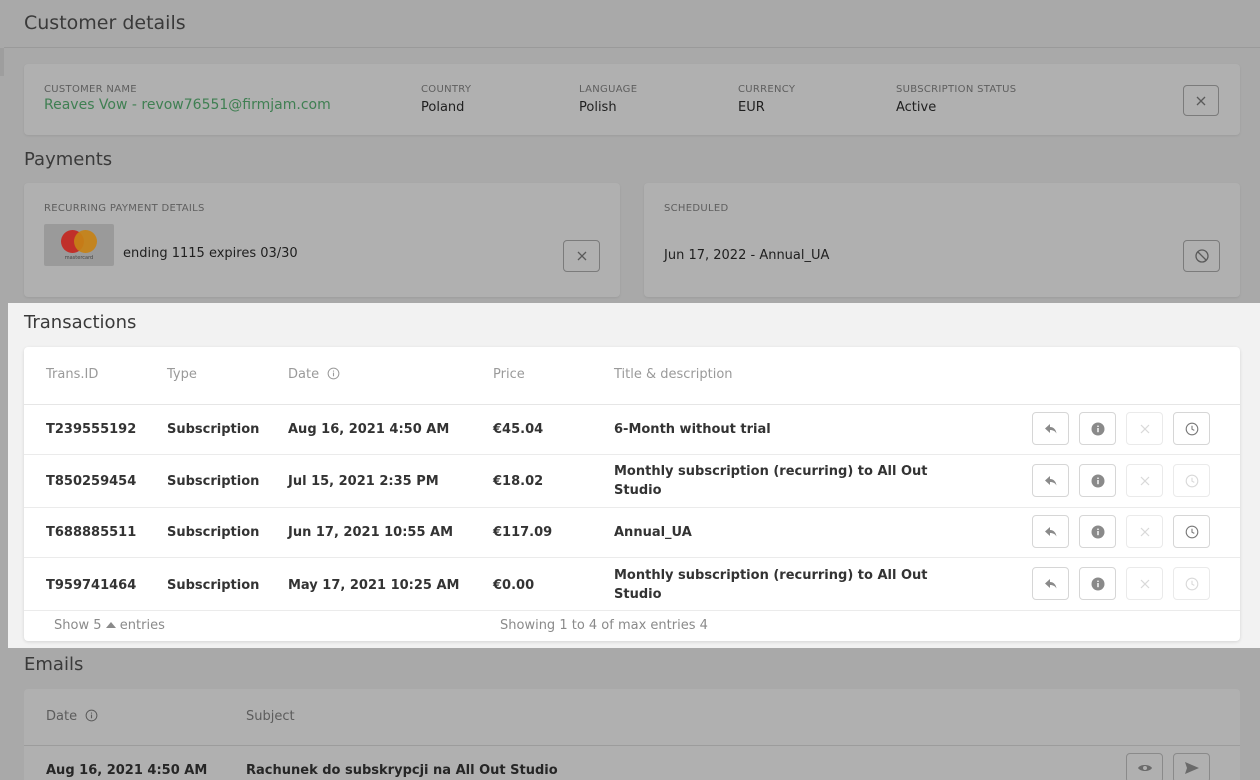 The height and width of the screenshot is (780, 1260). I want to click on close-customer-button, so click(1201, 100).